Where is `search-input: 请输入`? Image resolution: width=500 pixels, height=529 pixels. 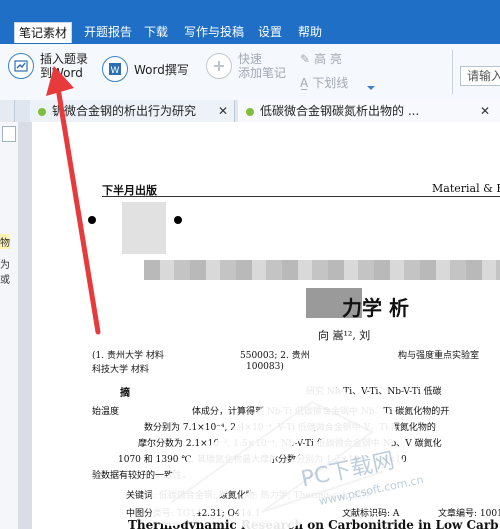
search-input: 请输入 is located at coordinates (480, 76).